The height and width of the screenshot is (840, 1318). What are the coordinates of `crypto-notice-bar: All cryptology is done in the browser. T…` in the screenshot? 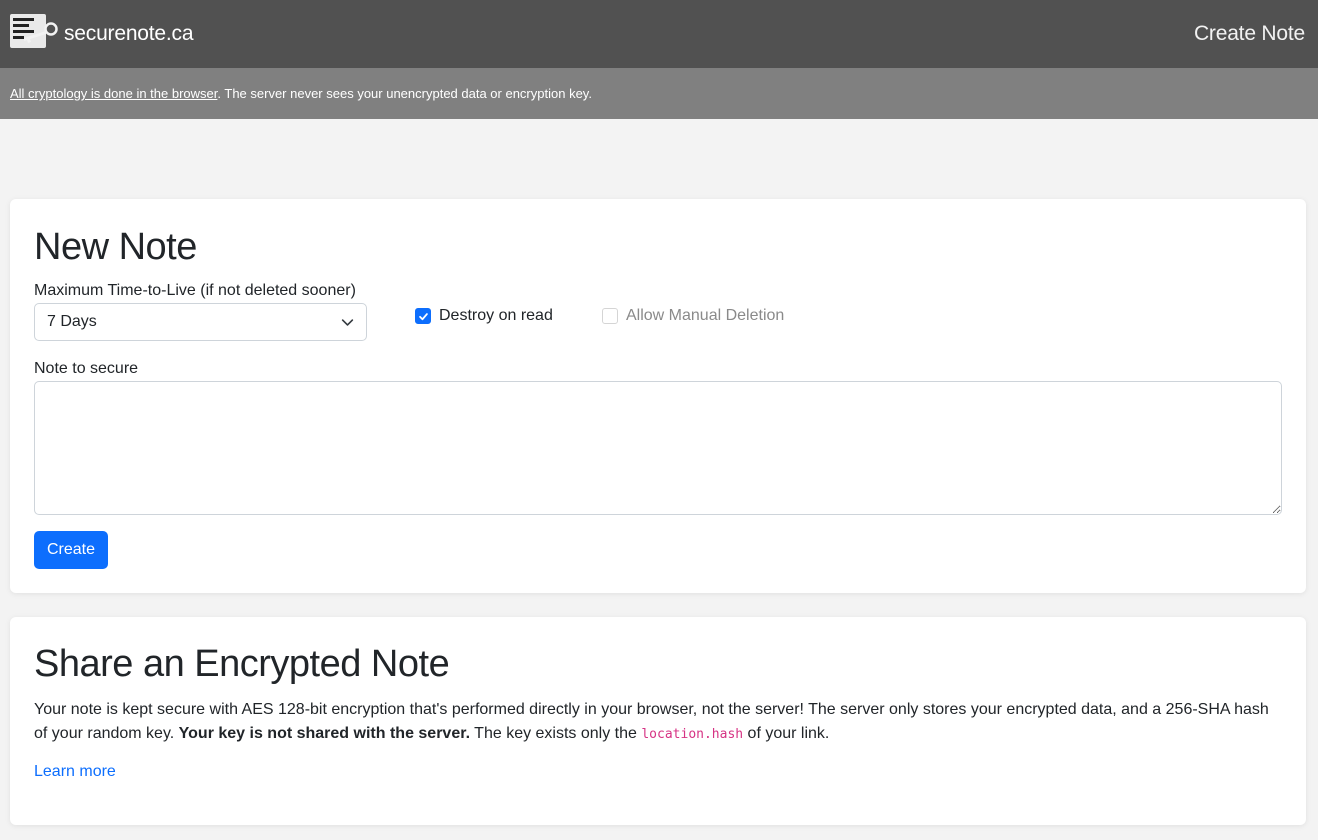 It's located at (659, 93).